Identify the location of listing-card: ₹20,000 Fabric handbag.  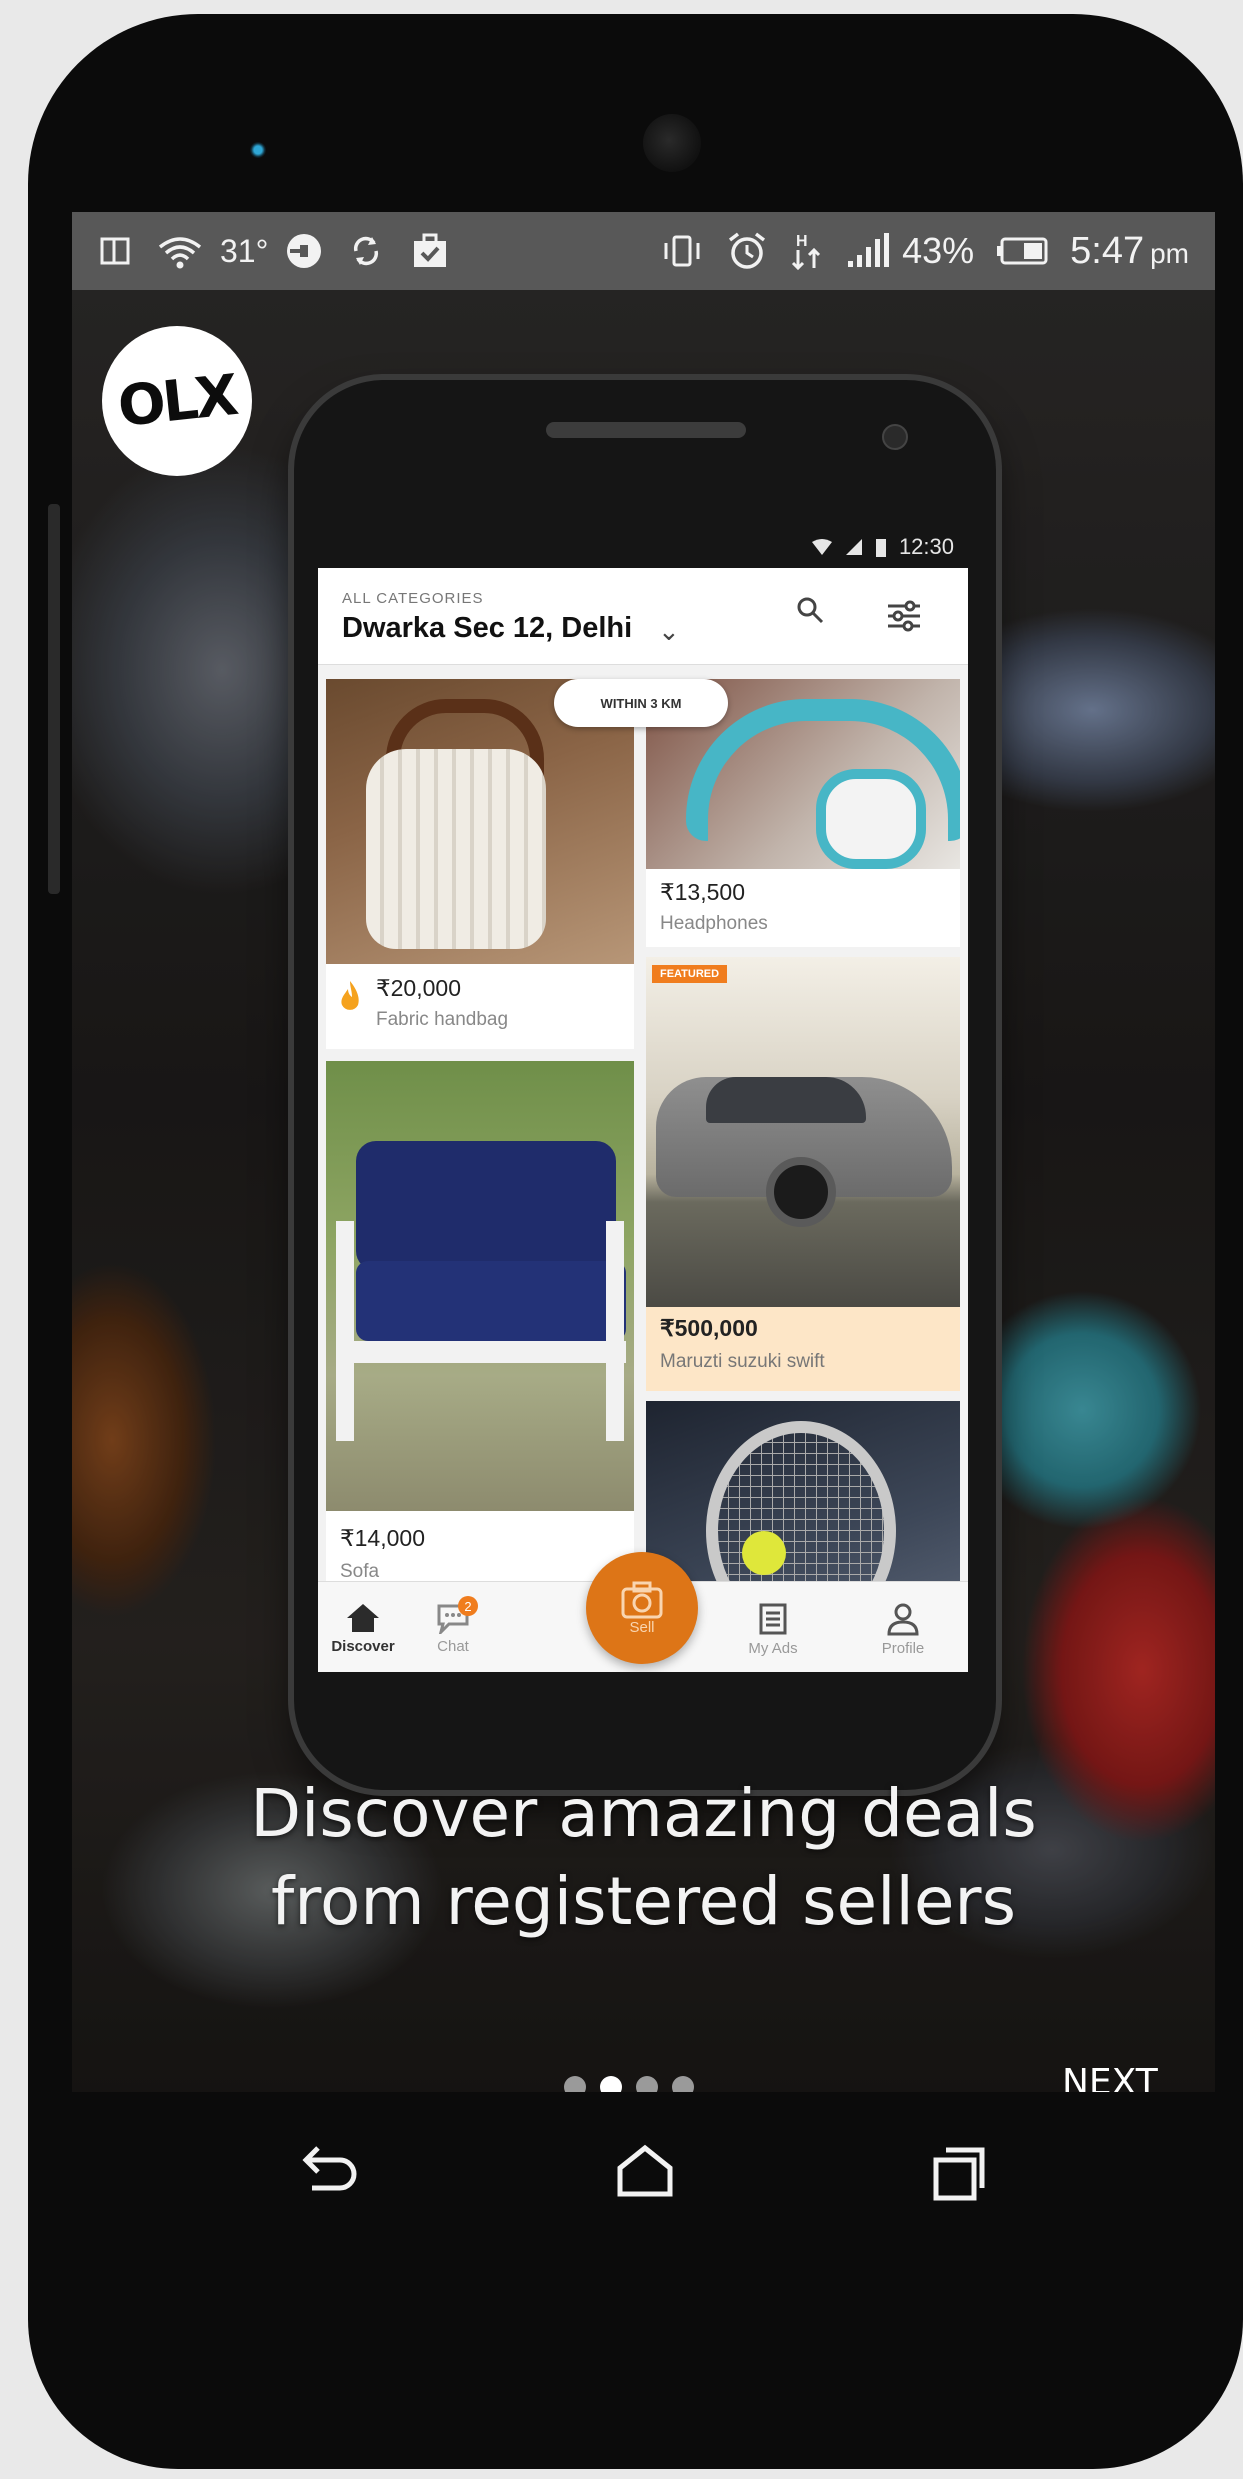
(480, 864).